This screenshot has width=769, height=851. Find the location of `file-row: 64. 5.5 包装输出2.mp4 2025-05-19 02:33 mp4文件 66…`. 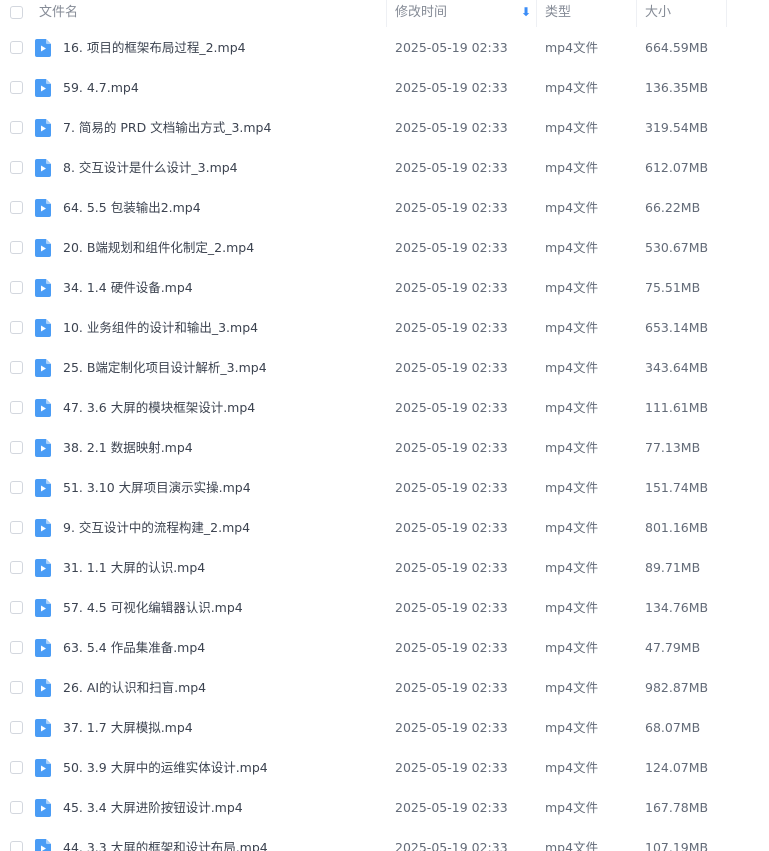

file-row: 64. 5.5 包装输出2.mp4 2025-05-19 02:33 mp4文件 66… is located at coordinates (384, 208).